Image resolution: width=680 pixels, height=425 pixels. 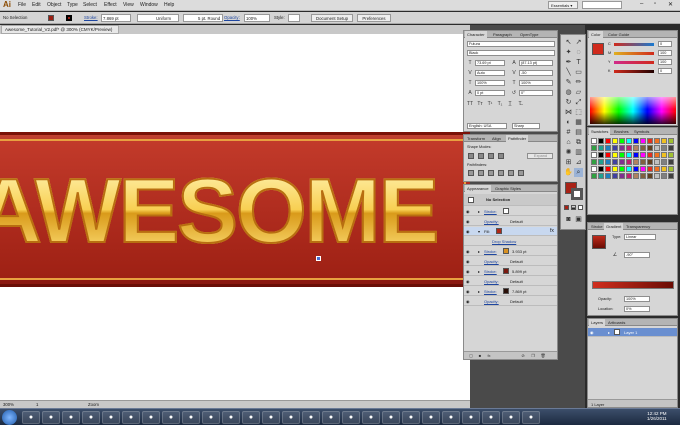 What do you see at coordinates (69, 18) in the screenshot?
I see `stroke-swatch` at bounding box center [69, 18].